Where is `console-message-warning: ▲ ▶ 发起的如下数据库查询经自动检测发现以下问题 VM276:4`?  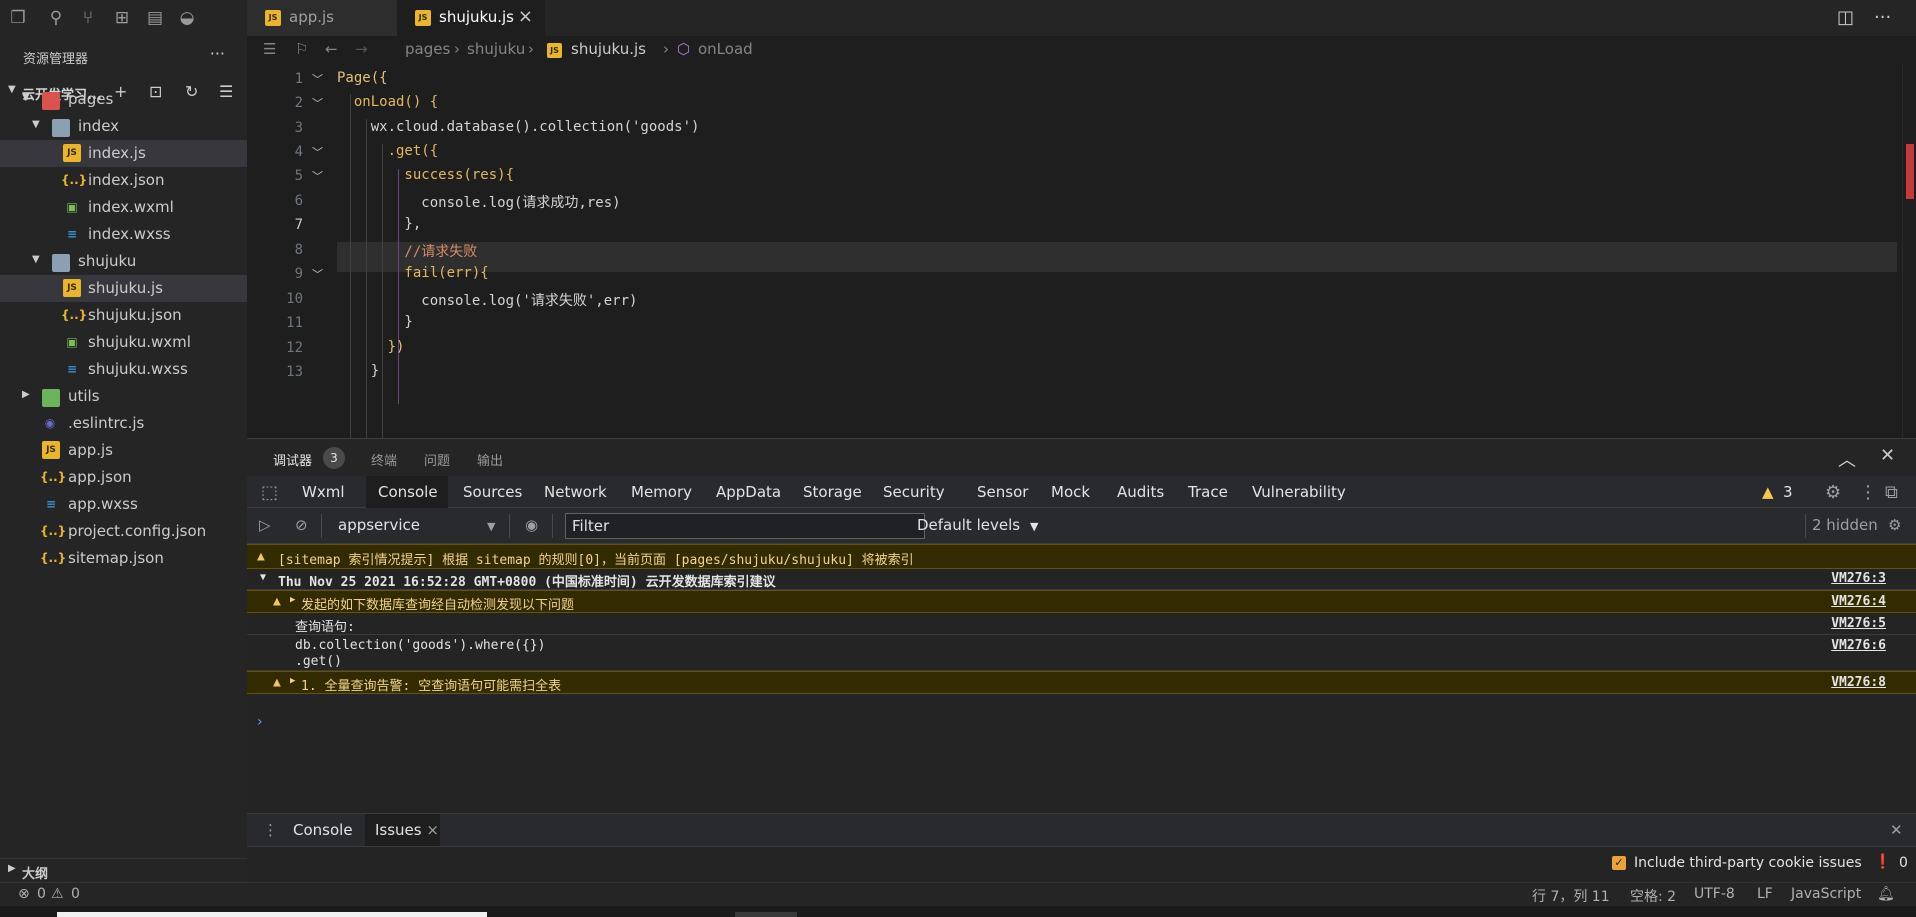 console-message-warning: ▲ ▶ 发起的如下数据库查询经自动检测发现以下问题 VM276:4 is located at coordinates (1081, 601).